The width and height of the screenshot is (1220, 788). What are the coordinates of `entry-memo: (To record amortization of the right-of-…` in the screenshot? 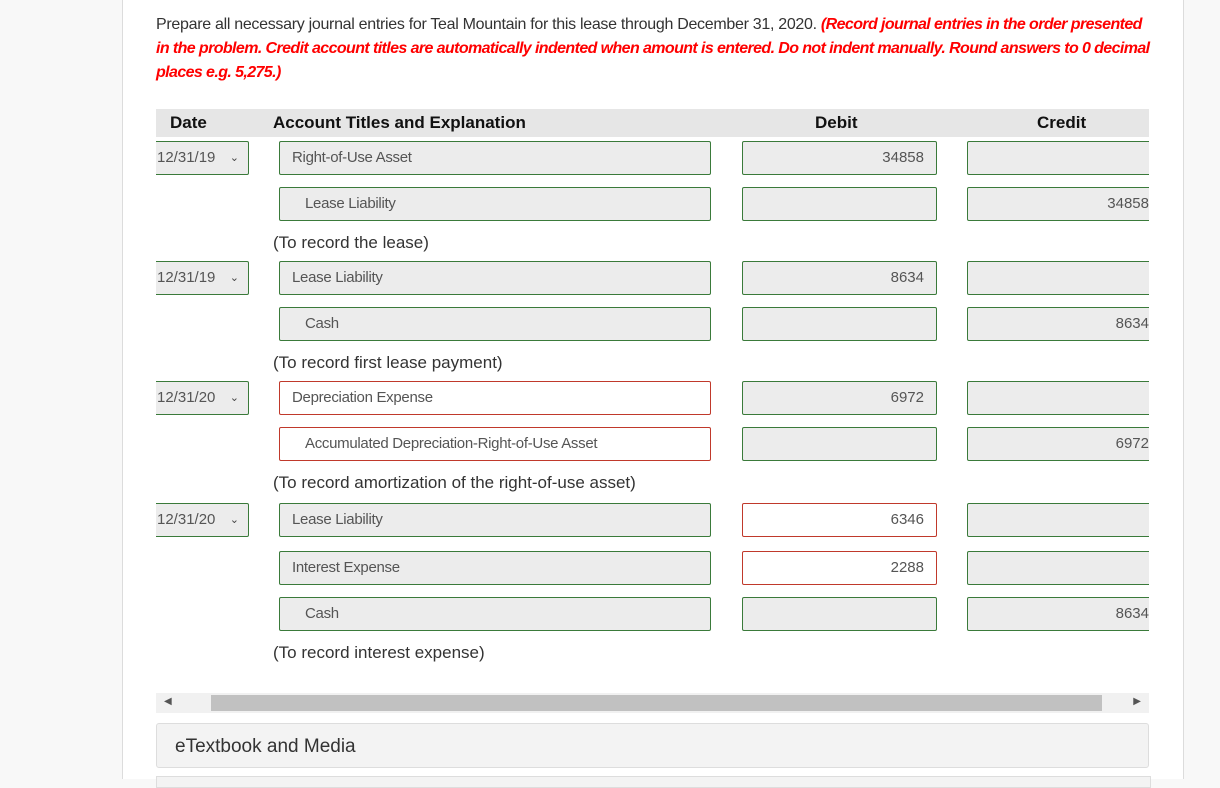 It's located at (454, 482).